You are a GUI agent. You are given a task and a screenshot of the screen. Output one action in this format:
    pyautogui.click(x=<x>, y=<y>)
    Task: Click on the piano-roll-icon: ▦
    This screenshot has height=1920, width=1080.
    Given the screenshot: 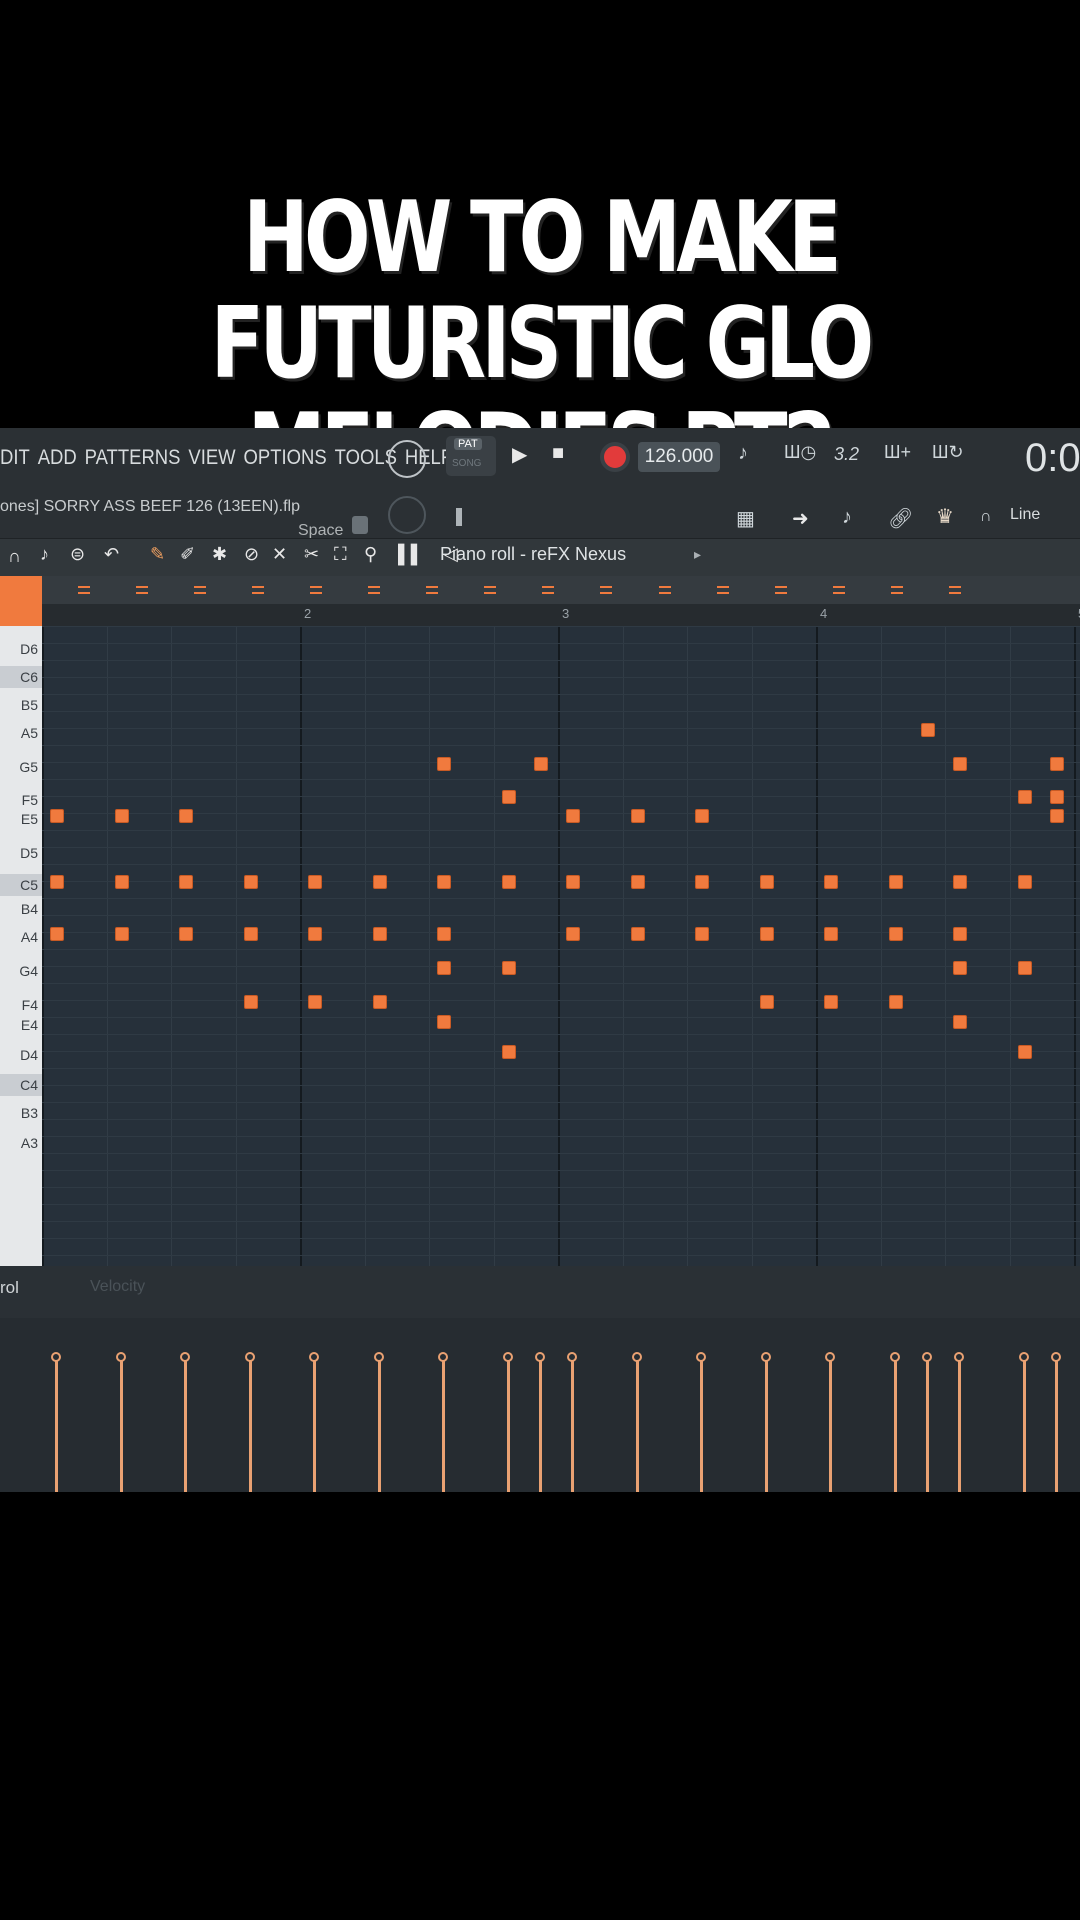 What is the action you would take?
    pyautogui.click(x=745, y=518)
    